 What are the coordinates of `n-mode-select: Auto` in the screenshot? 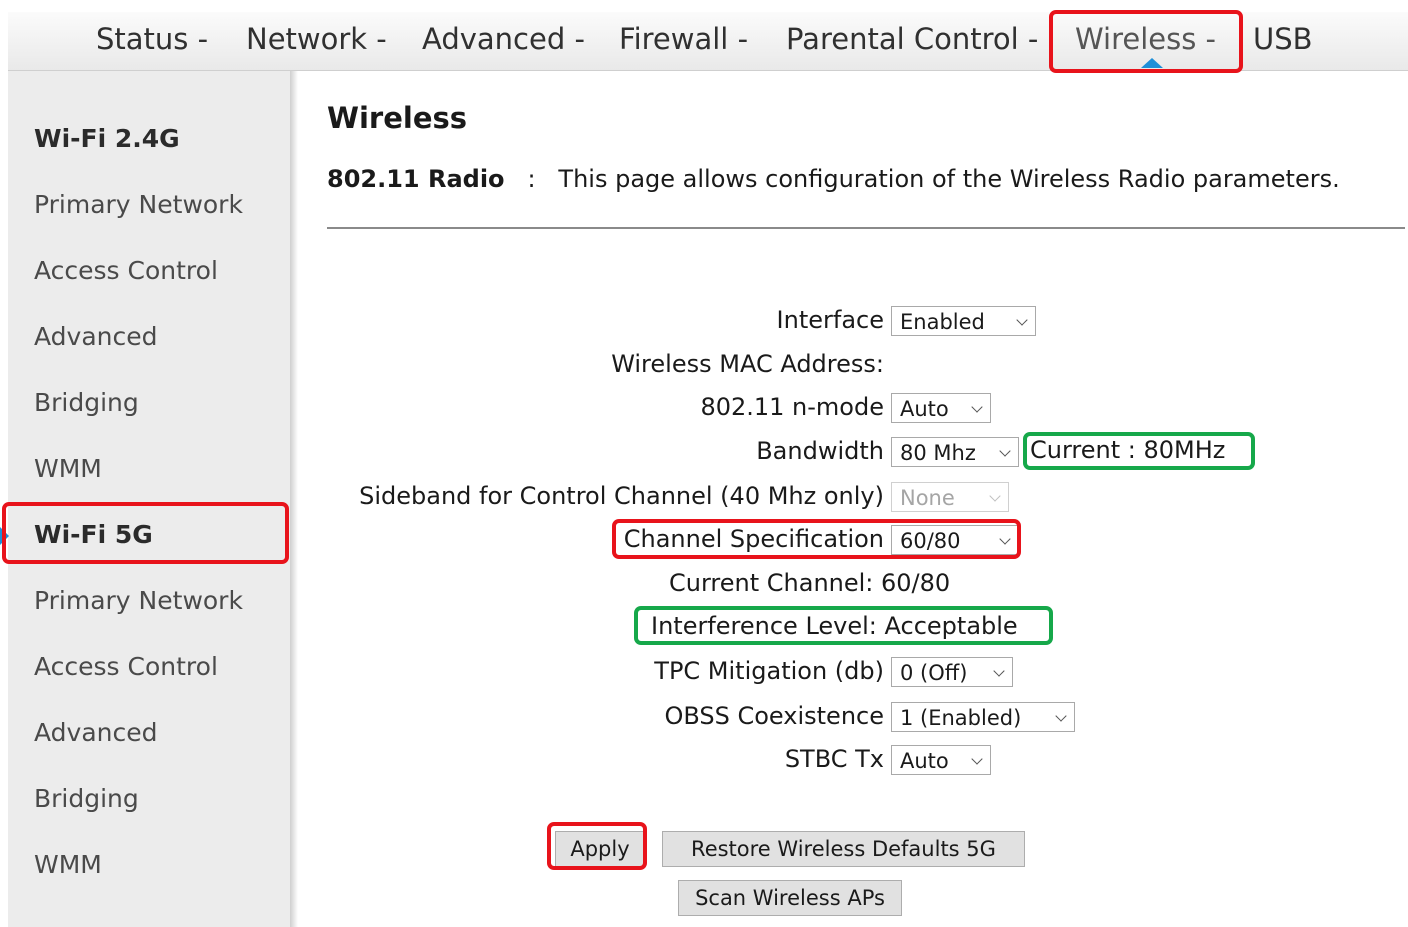 It's located at (941, 408).